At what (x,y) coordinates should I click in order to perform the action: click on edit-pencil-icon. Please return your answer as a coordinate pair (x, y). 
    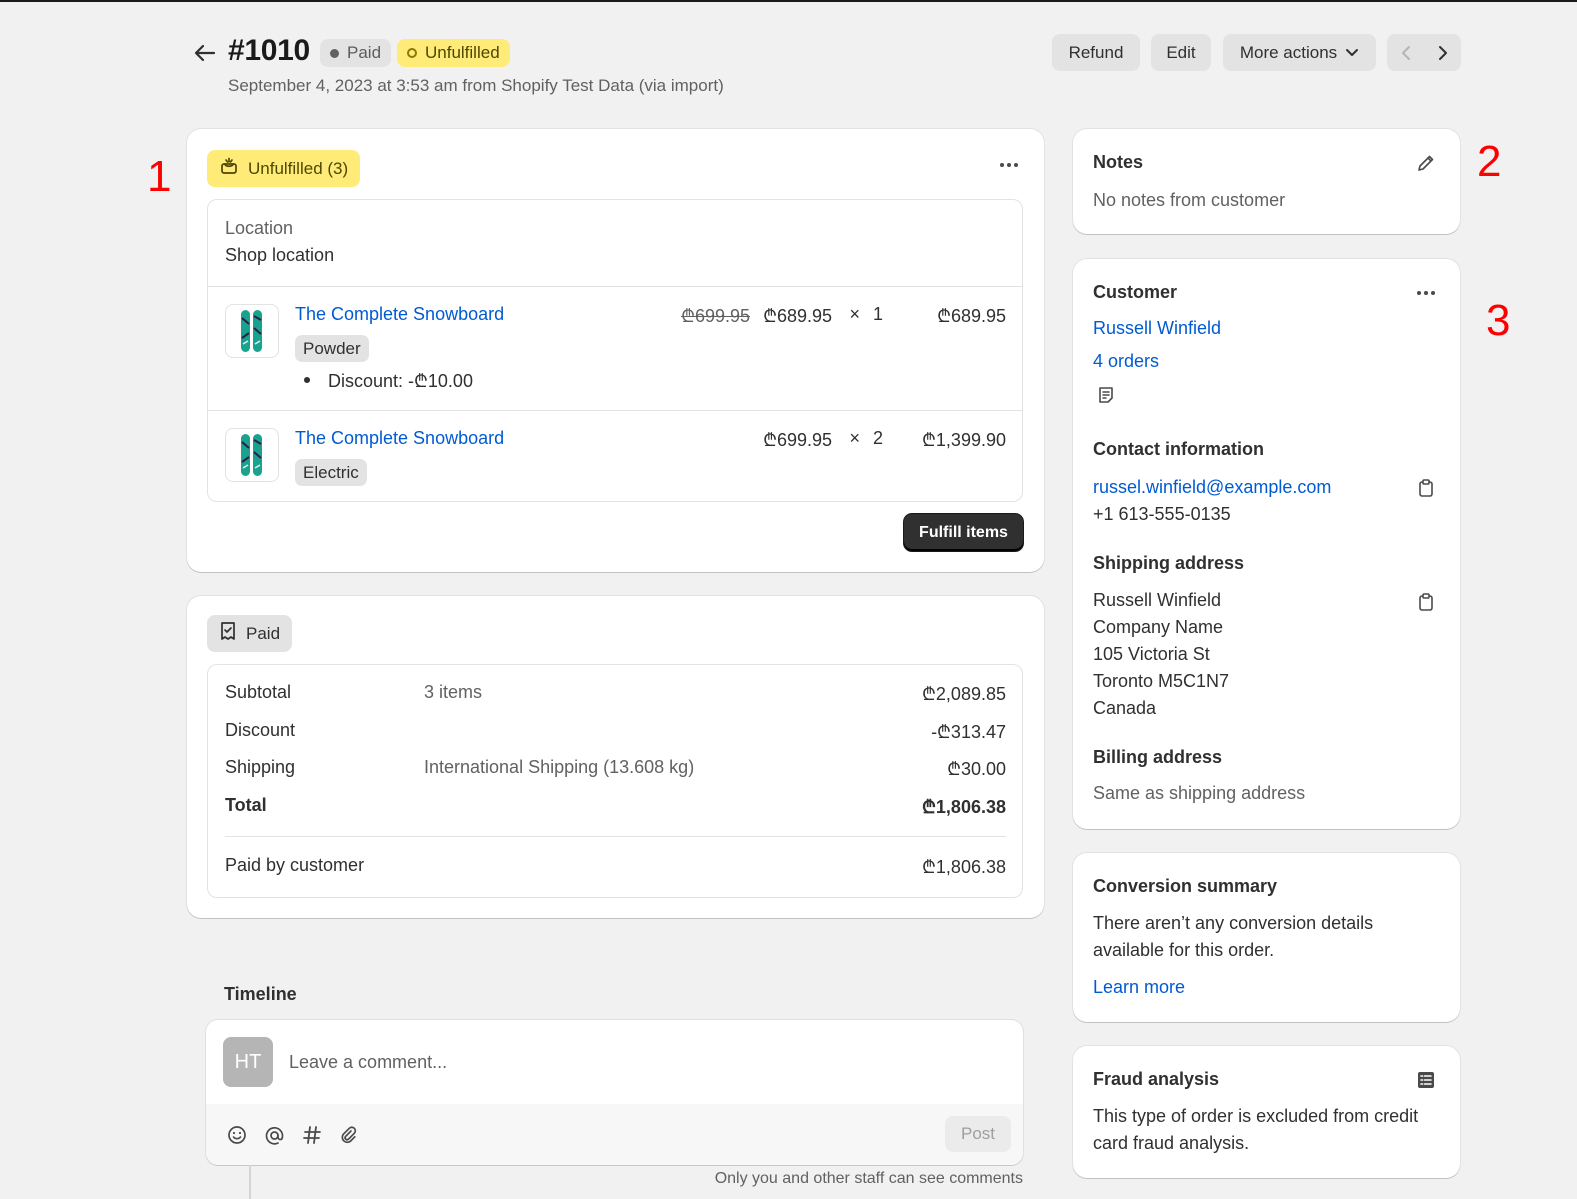
    Looking at the image, I should click on (1426, 163).